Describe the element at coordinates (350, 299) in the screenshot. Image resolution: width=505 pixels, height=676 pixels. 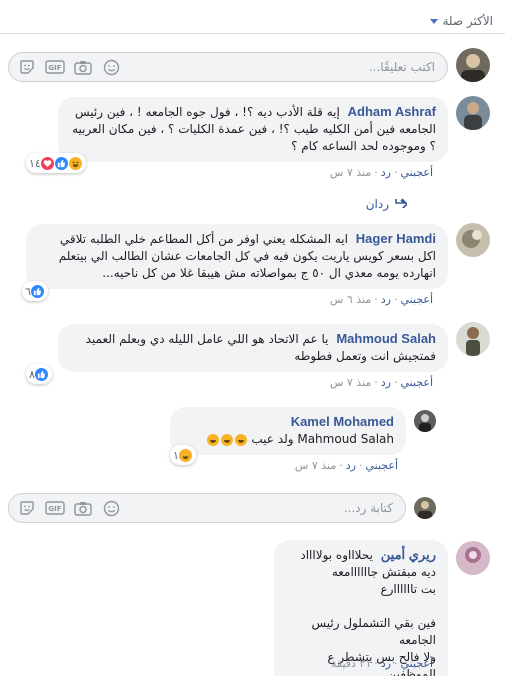
I see `comment-timestamp: منذ ٦ س` at that location.